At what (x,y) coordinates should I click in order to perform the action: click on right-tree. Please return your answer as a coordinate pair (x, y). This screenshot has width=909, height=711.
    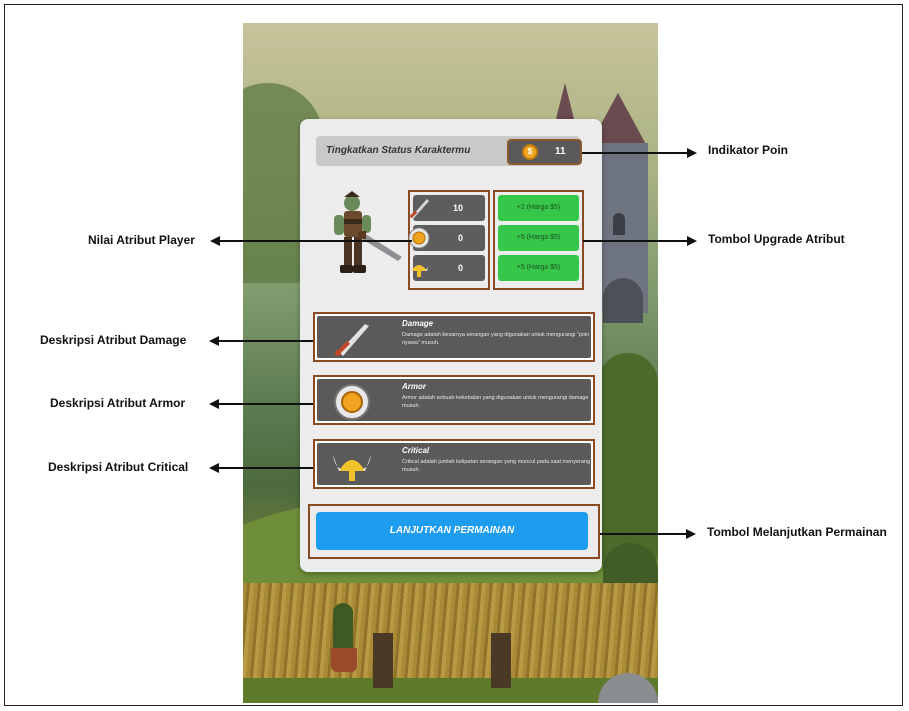
    Looking at the image, I should click on (628, 463).